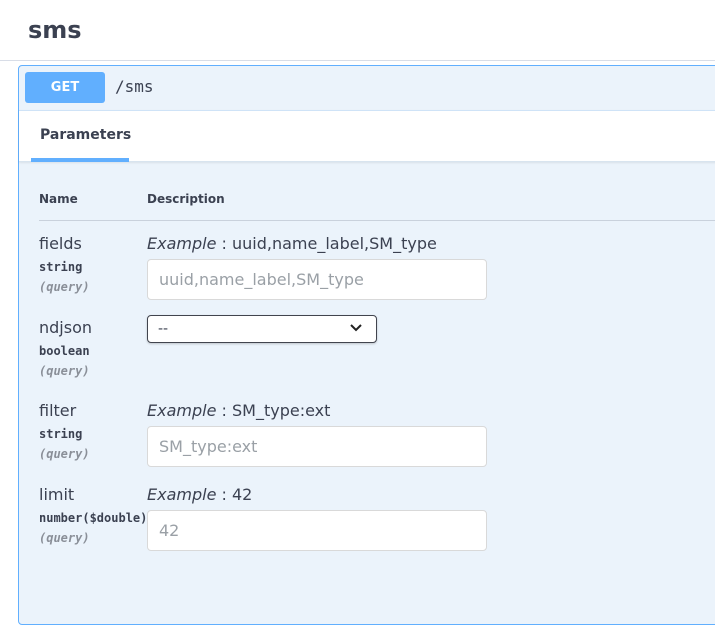 Image resolution: width=715 pixels, height=625 pixels. What do you see at coordinates (64, 371) in the screenshot?
I see `param-in-ndjson: (query)` at bounding box center [64, 371].